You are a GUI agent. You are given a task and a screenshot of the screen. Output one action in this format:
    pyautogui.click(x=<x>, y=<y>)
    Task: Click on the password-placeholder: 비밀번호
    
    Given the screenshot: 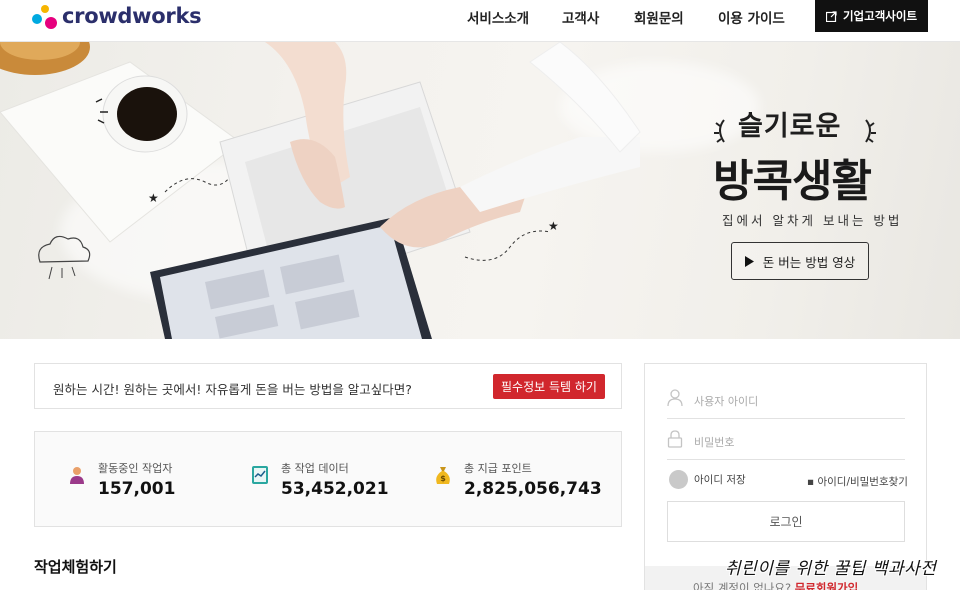 What is the action you would take?
    pyautogui.click(x=714, y=442)
    